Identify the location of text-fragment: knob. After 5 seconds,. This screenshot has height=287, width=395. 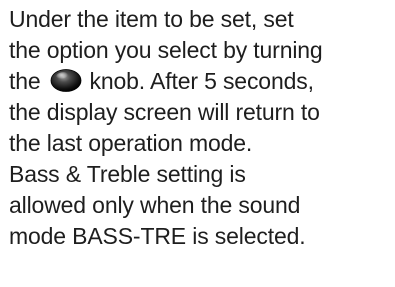
(201, 81).